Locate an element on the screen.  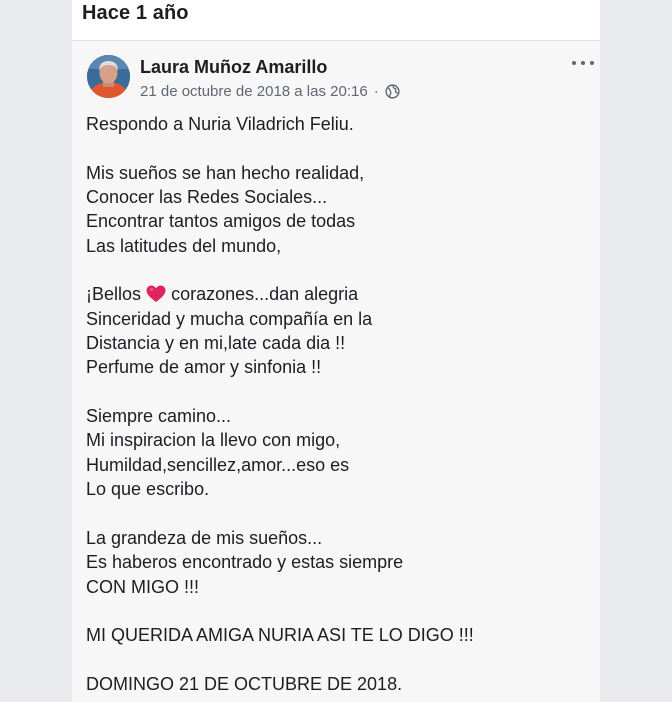
post-line-part: corazones...dan alegria is located at coordinates (265, 294).